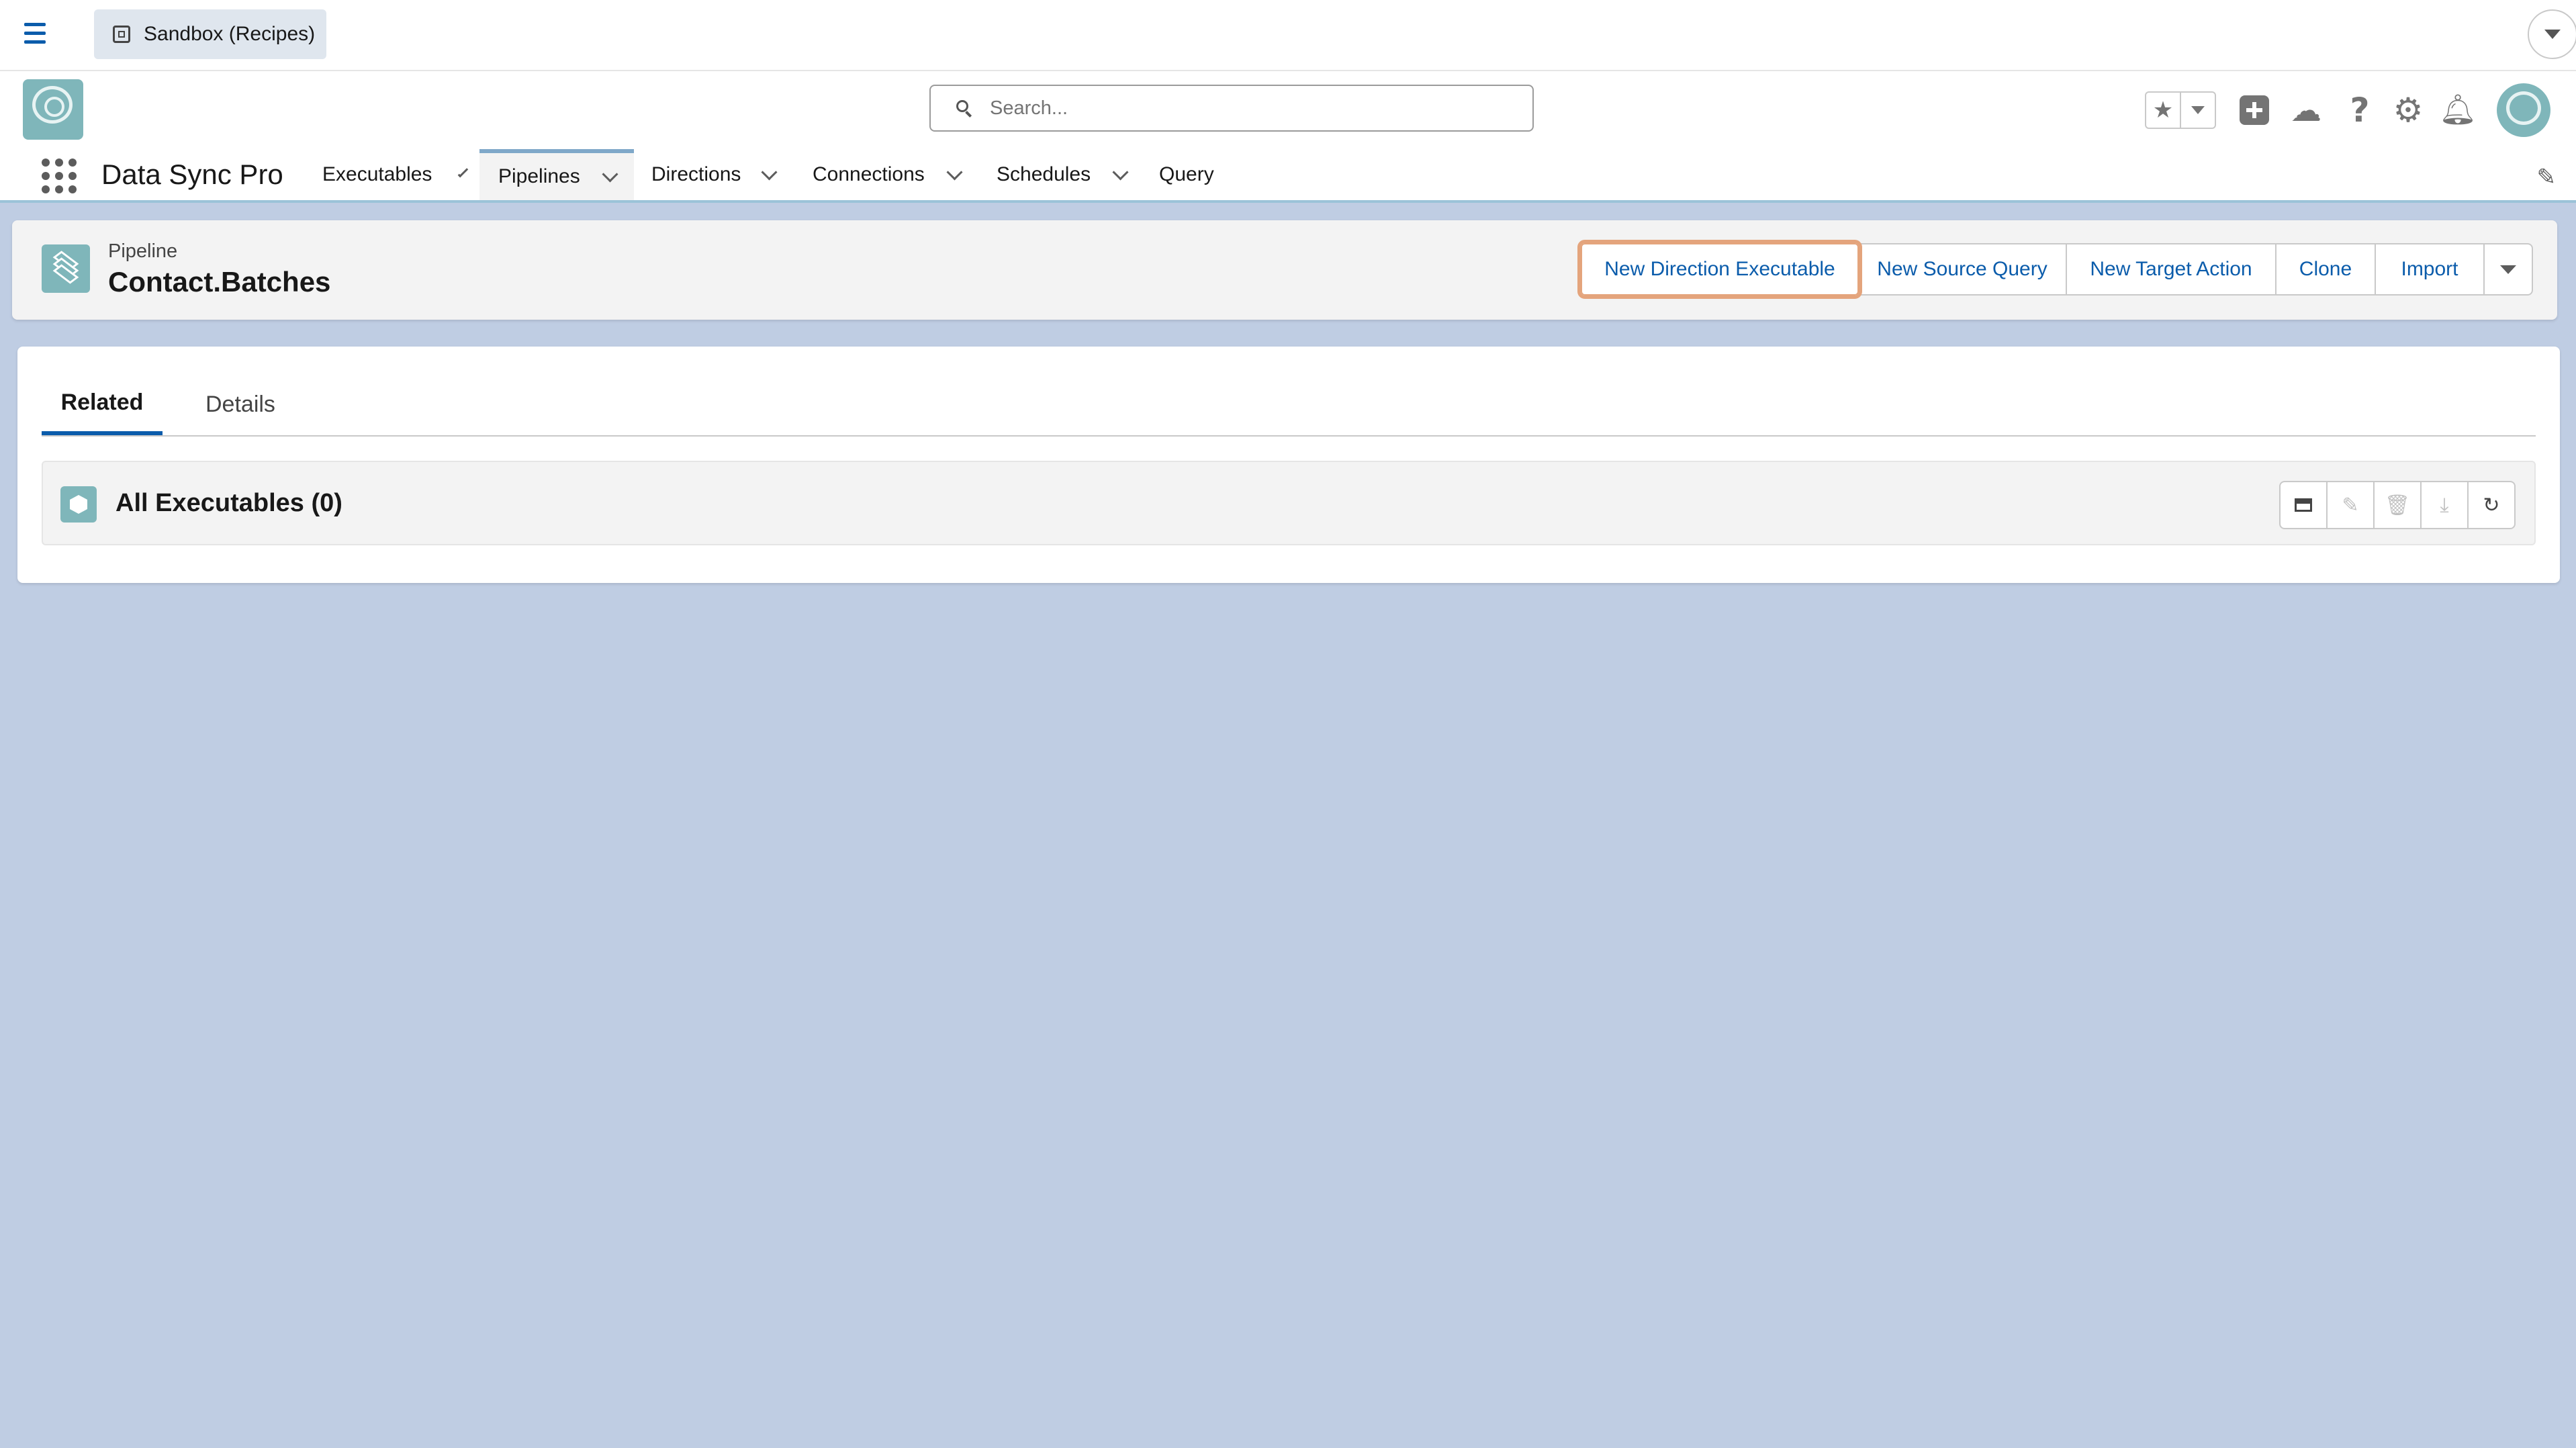  I want to click on refresh-icon: ↻, so click(2491, 505).